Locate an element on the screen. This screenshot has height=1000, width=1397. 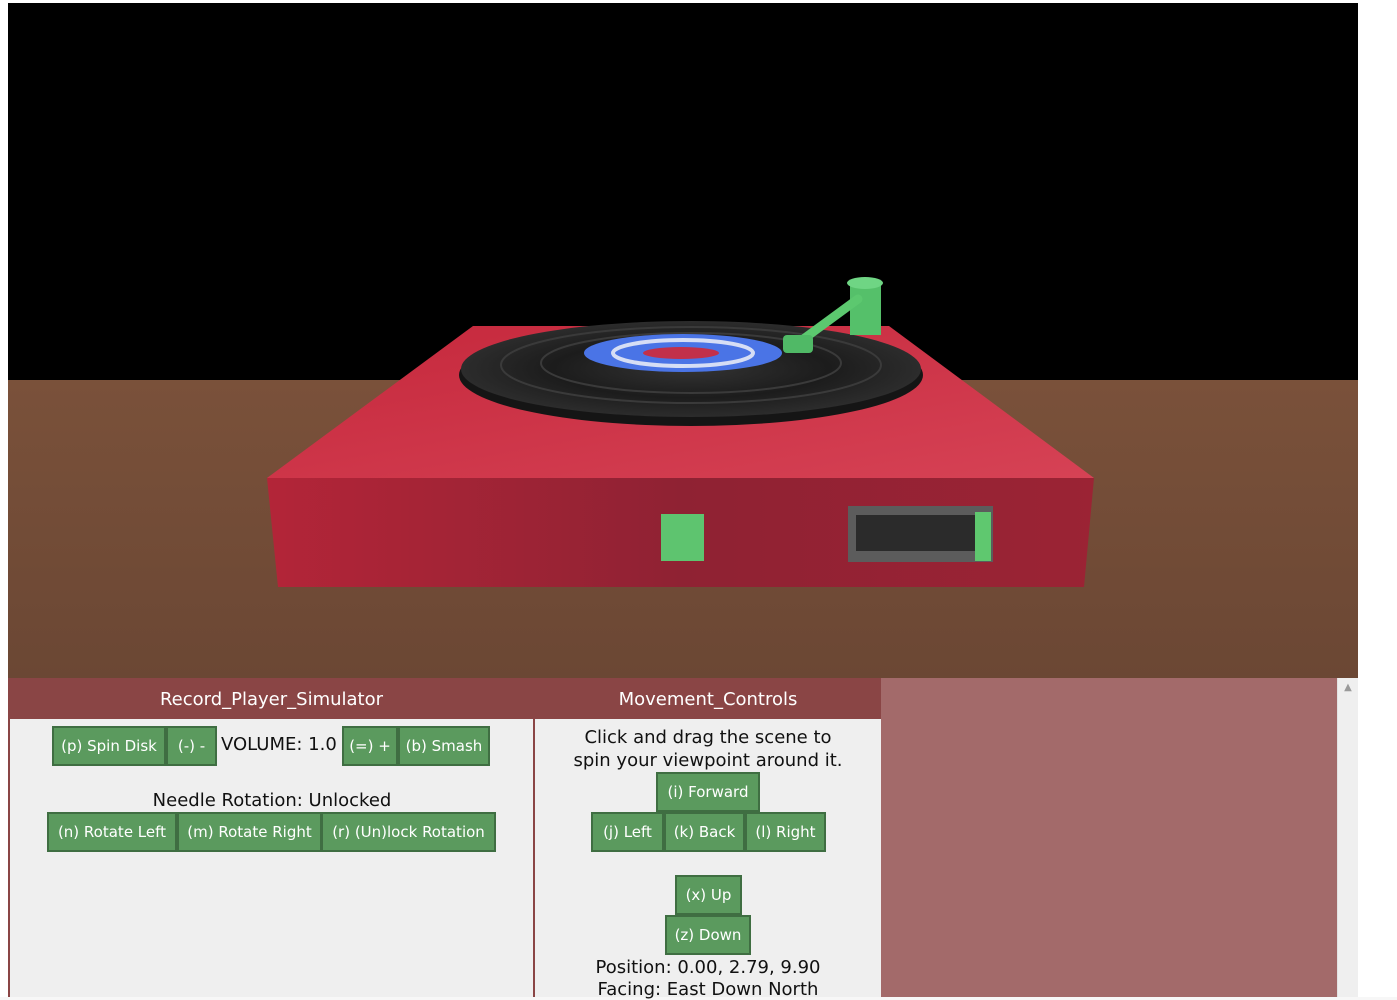
volume-knob is located at coordinates (983, 536).